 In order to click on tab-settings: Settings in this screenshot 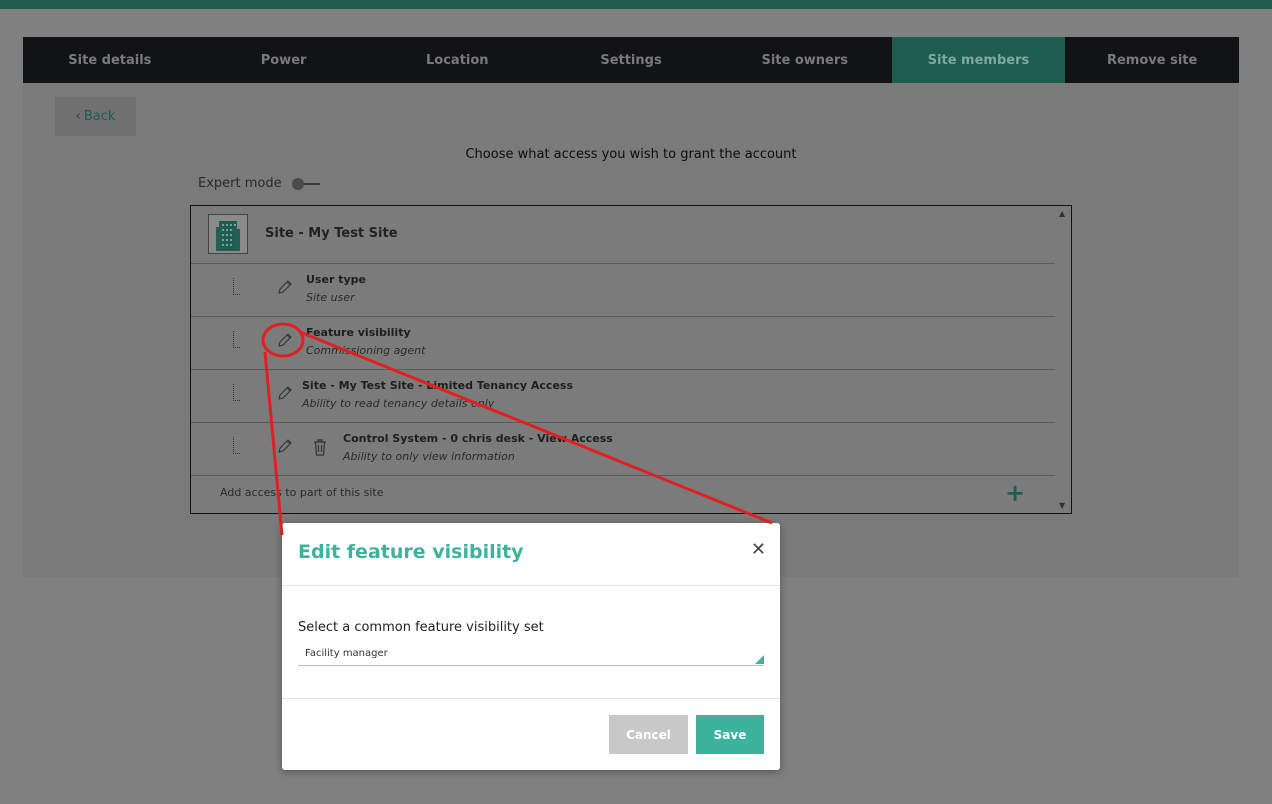, I will do `click(631, 60)`.